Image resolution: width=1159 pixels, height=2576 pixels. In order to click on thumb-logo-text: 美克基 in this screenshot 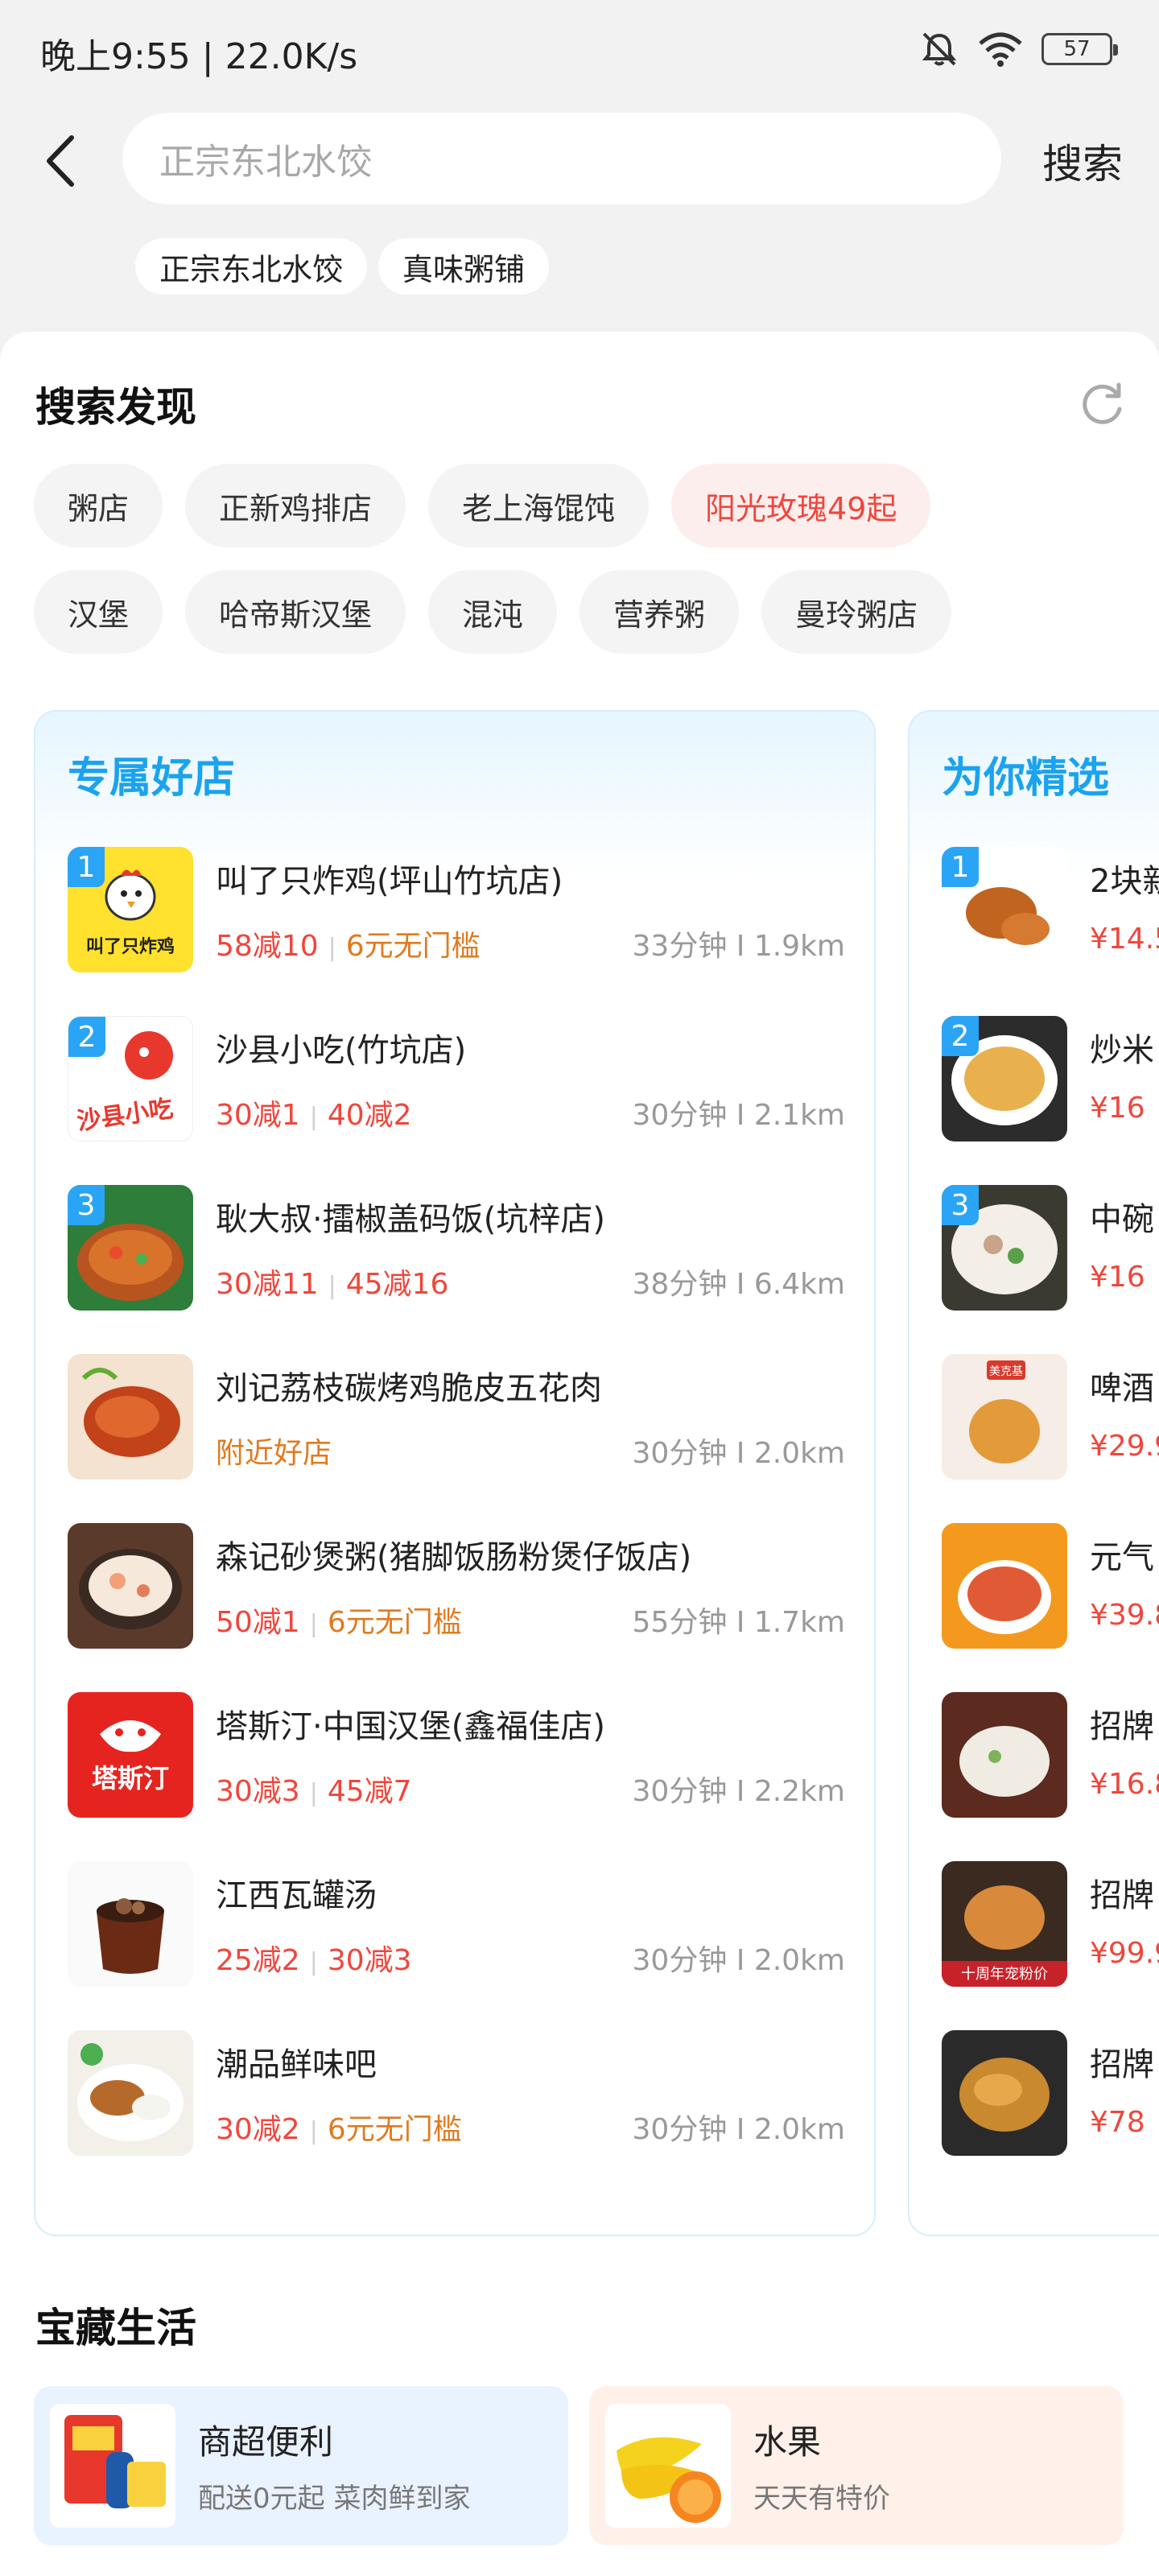, I will do `click(1006, 1371)`.